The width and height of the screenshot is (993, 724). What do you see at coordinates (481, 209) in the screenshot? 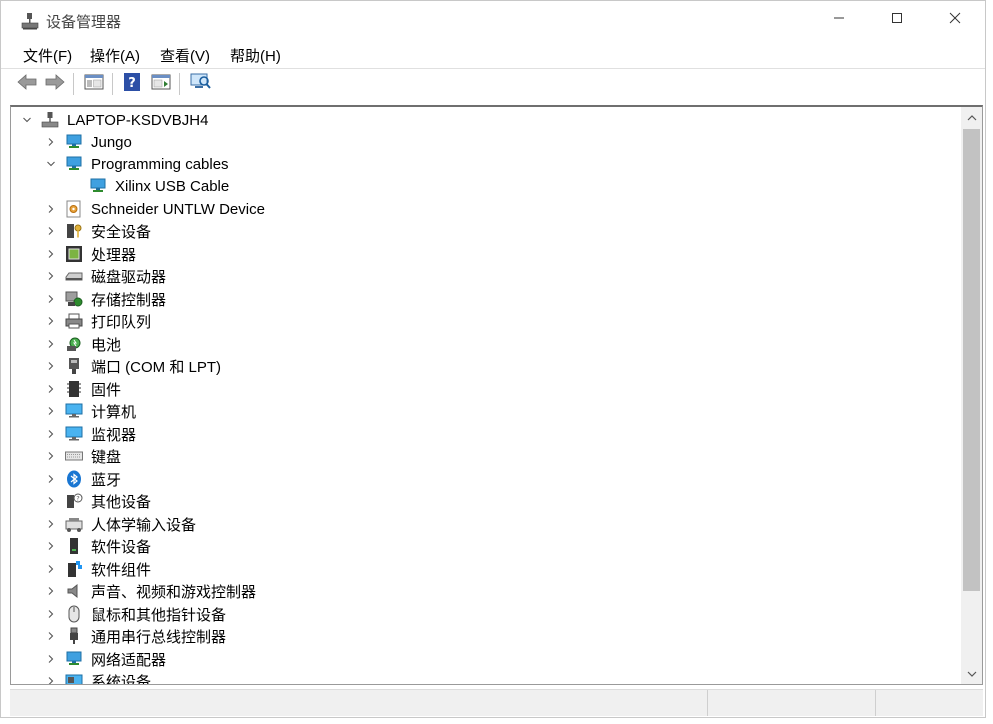
I see `tree-item: Schneider UNTLW Device` at bounding box center [481, 209].